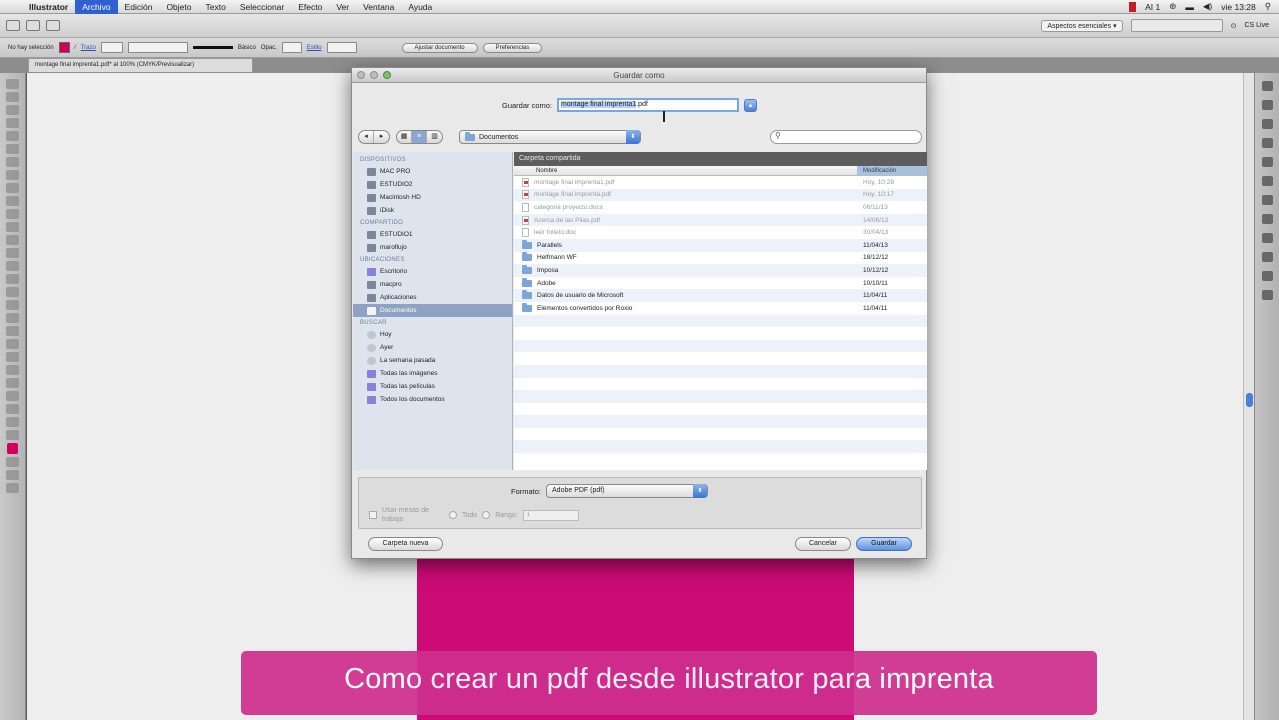  Describe the element at coordinates (434, 137) in the screenshot. I see `column-view-icon: ▥` at that location.